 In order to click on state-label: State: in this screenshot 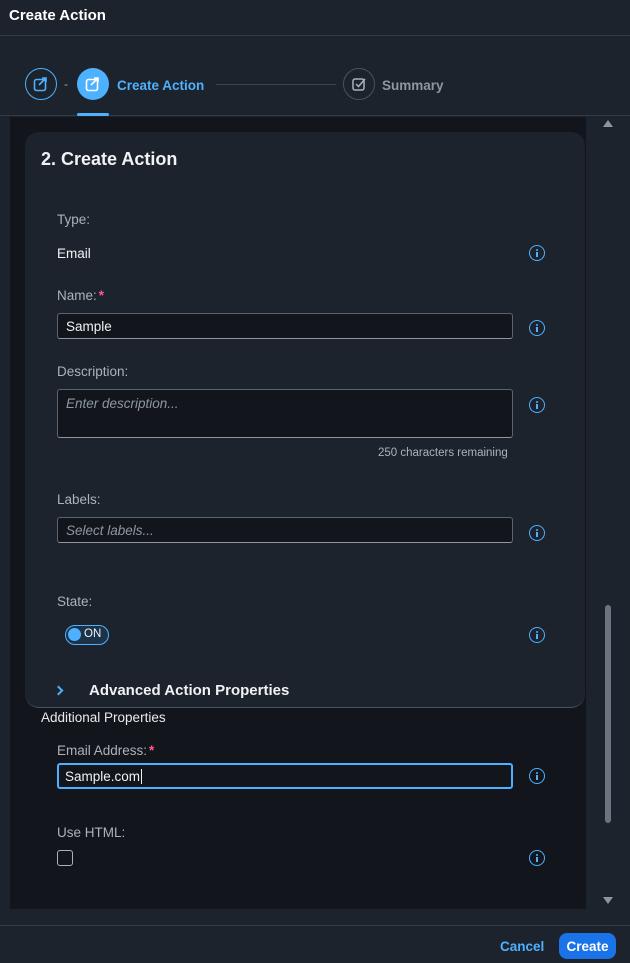, I will do `click(75, 601)`.